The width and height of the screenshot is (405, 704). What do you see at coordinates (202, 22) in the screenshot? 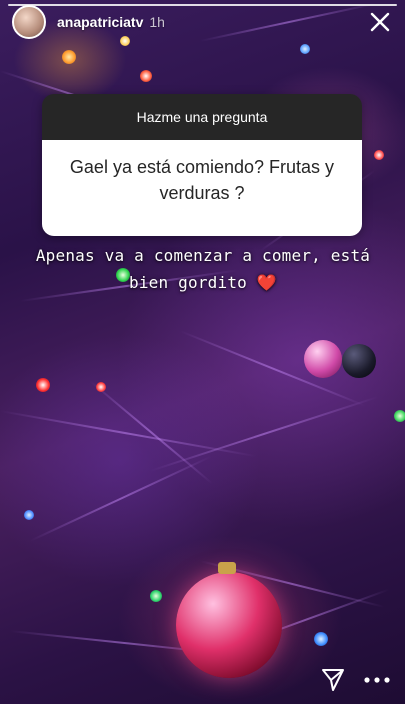
I see `story-header: anapatriciatv 1h` at bounding box center [202, 22].